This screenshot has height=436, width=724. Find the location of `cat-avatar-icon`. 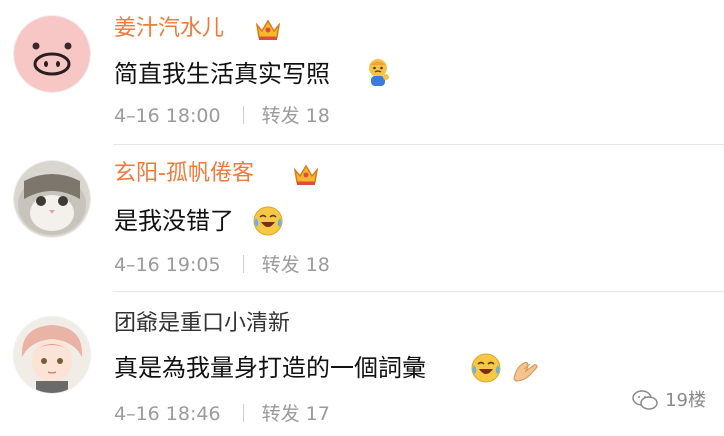

cat-avatar-icon is located at coordinates (52, 199).